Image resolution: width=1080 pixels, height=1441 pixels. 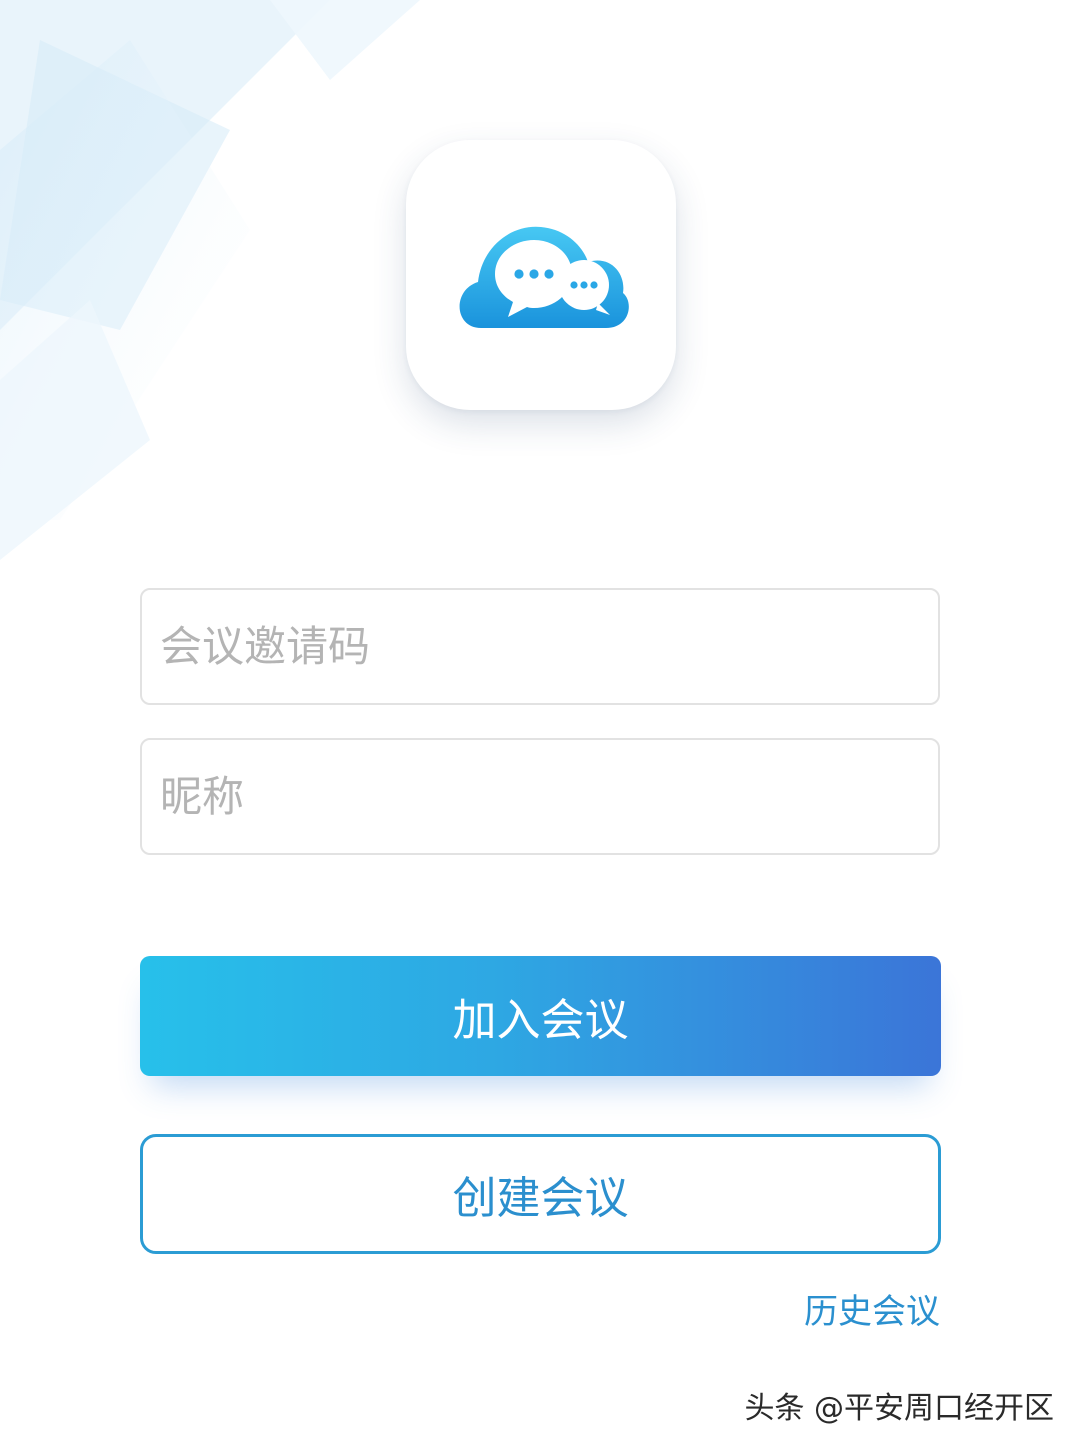 What do you see at coordinates (540, 646) in the screenshot?
I see `invite-code-input` at bounding box center [540, 646].